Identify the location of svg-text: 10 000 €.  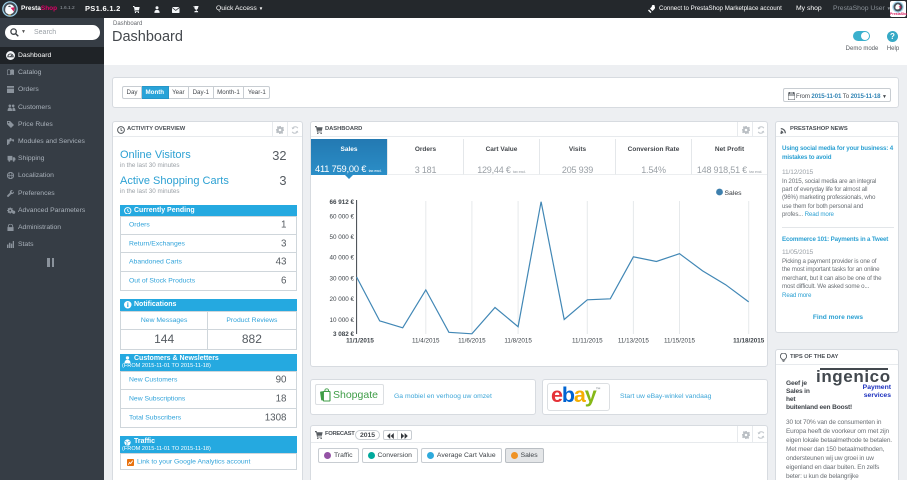
(341, 320).